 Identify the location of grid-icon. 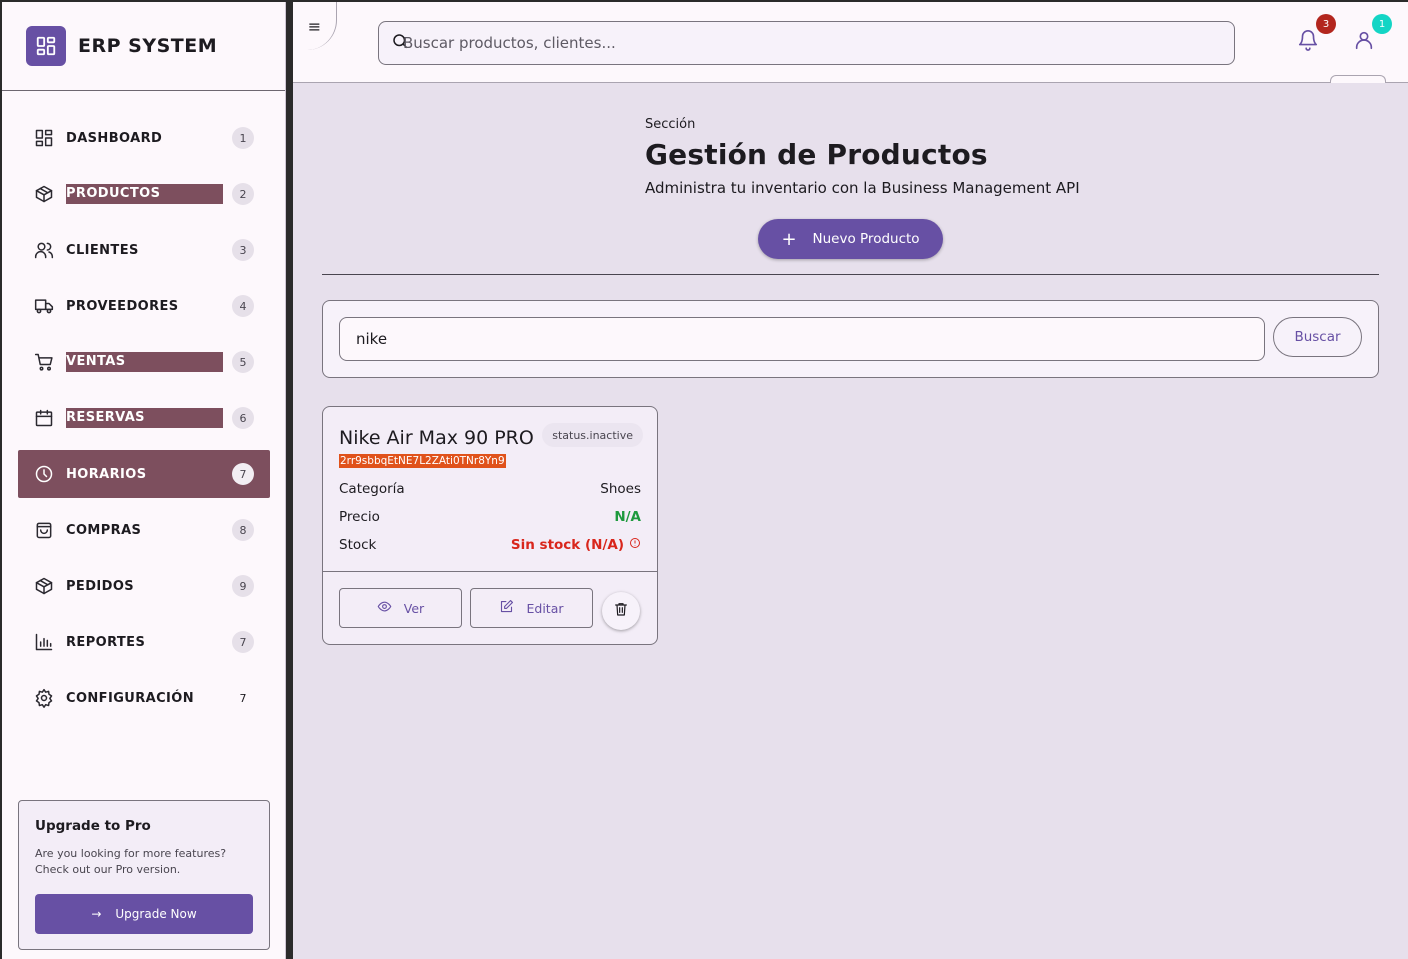
(46, 46).